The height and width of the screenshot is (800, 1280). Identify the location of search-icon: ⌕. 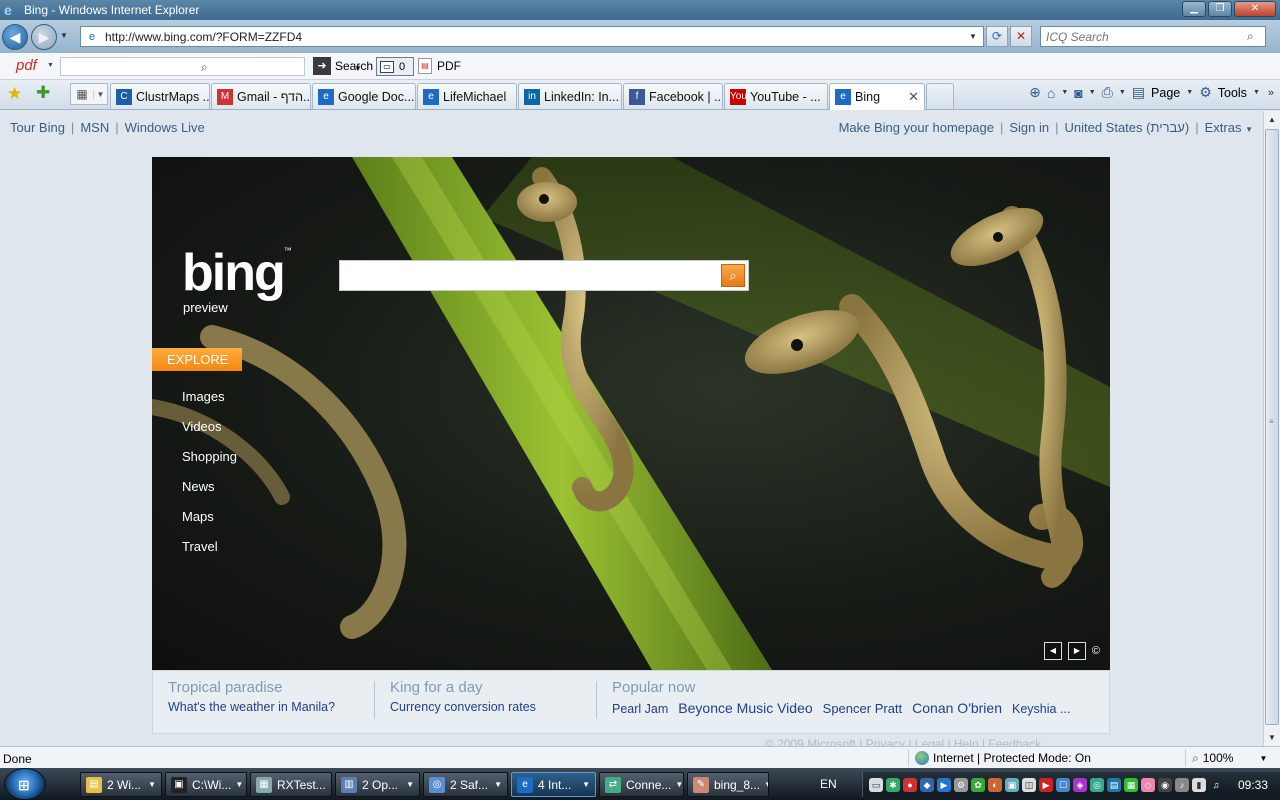
(1256, 36).